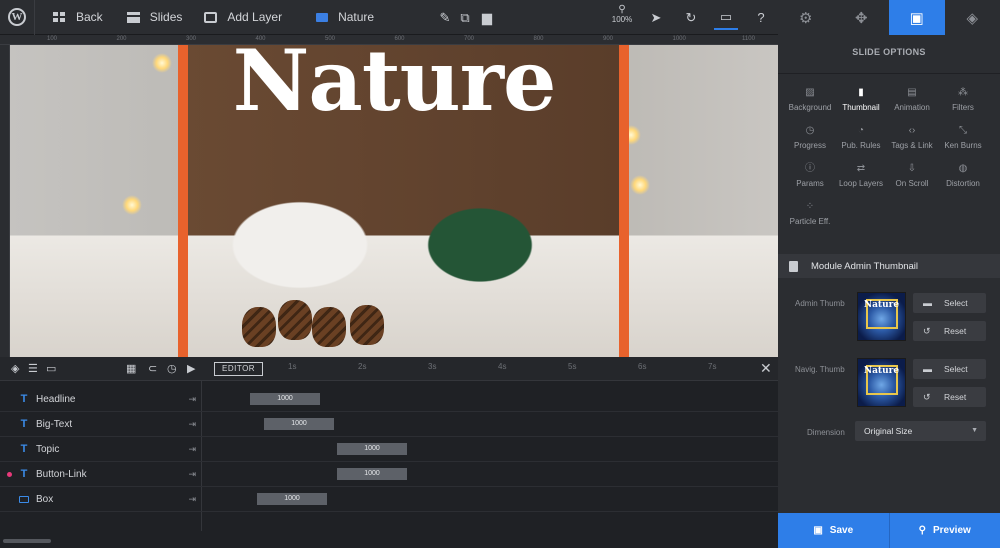 This screenshot has height=548, width=1000. What do you see at coordinates (172, 368) in the screenshot?
I see `stopwatch-icon: ◷` at bounding box center [172, 368].